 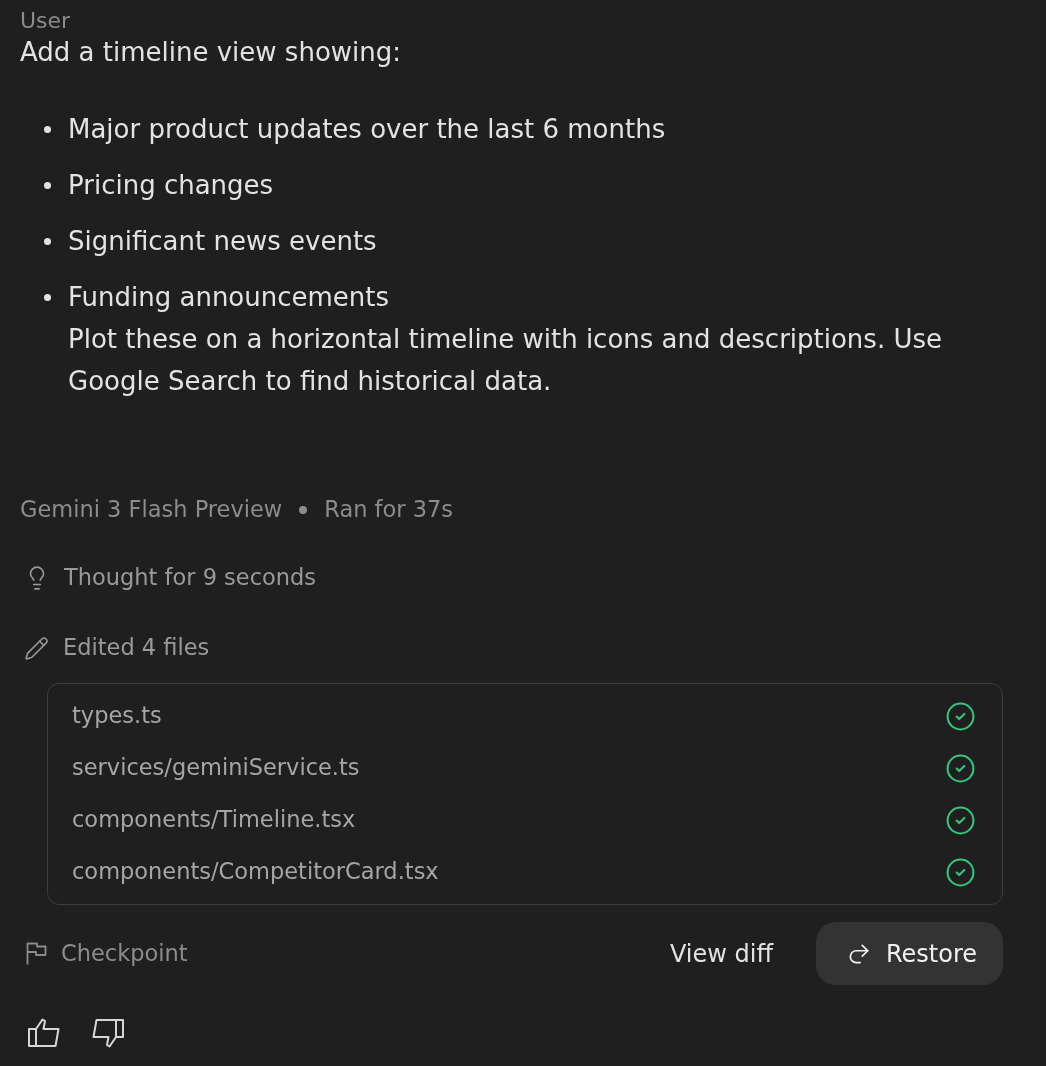 I want to click on restore-button: Restore, so click(x=909, y=953).